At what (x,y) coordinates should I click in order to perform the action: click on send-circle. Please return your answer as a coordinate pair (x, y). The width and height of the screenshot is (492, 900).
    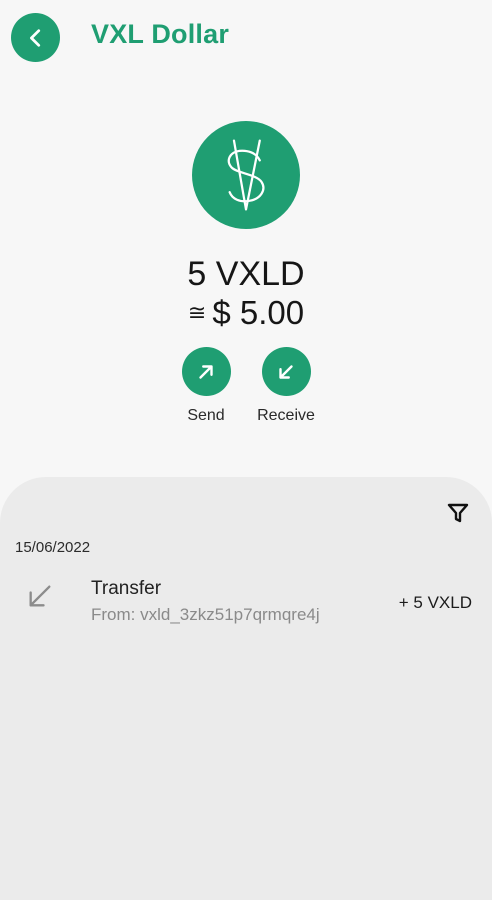
    Looking at the image, I should click on (206, 371).